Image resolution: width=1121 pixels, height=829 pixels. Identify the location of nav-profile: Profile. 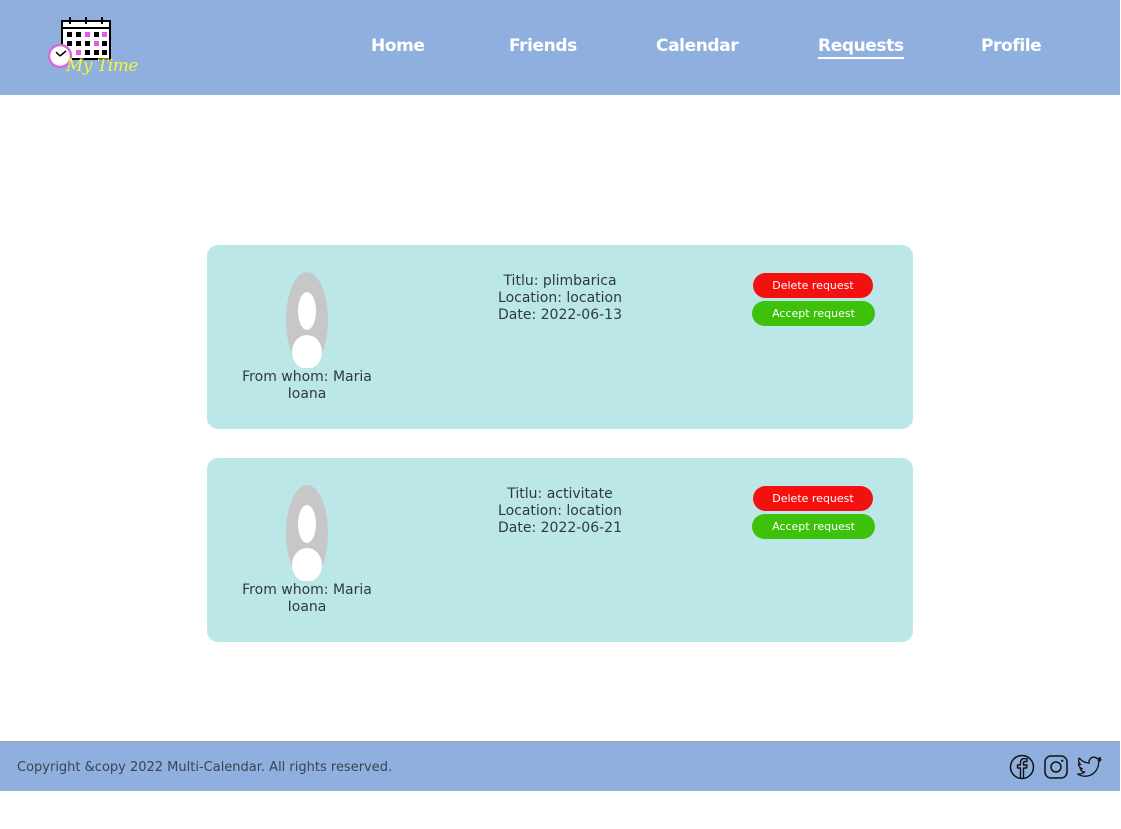
(1011, 46).